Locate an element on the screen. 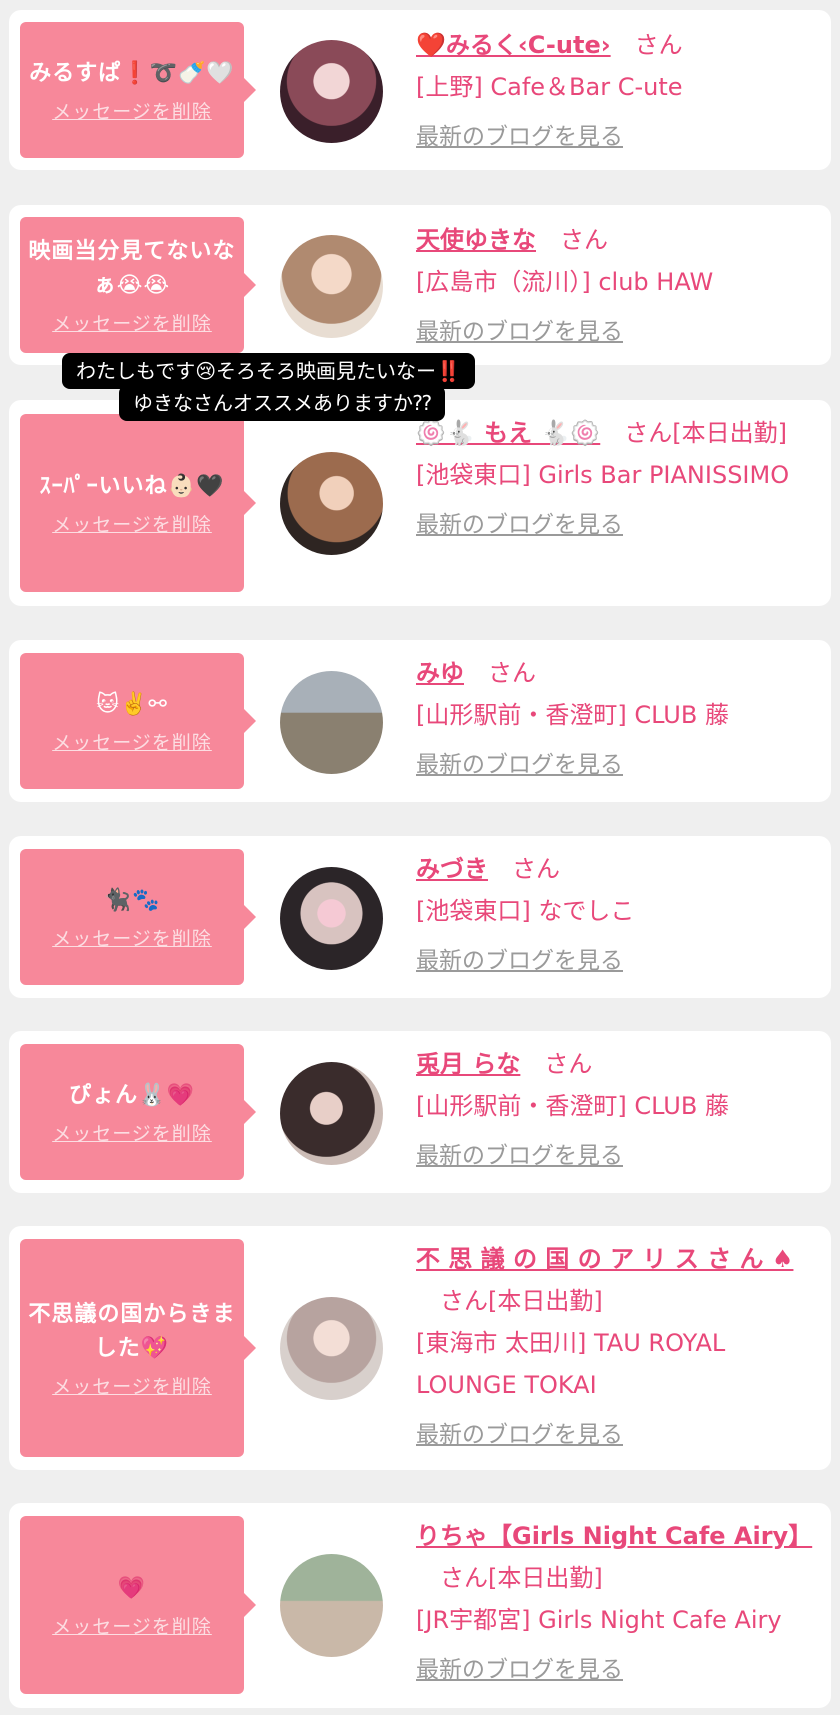  message-text: 映画当分見てないなぁ😭😭 is located at coordinates (132, 268).